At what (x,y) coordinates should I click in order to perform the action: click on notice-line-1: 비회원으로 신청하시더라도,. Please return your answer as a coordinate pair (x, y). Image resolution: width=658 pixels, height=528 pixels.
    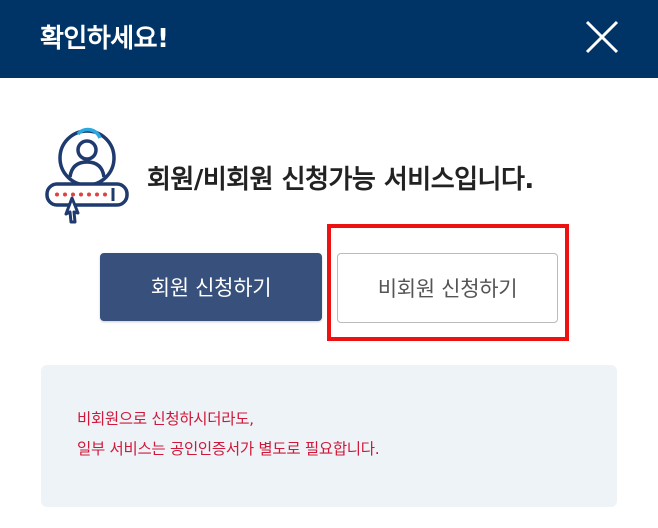
    Looking at the image, I should click on (165, 419).